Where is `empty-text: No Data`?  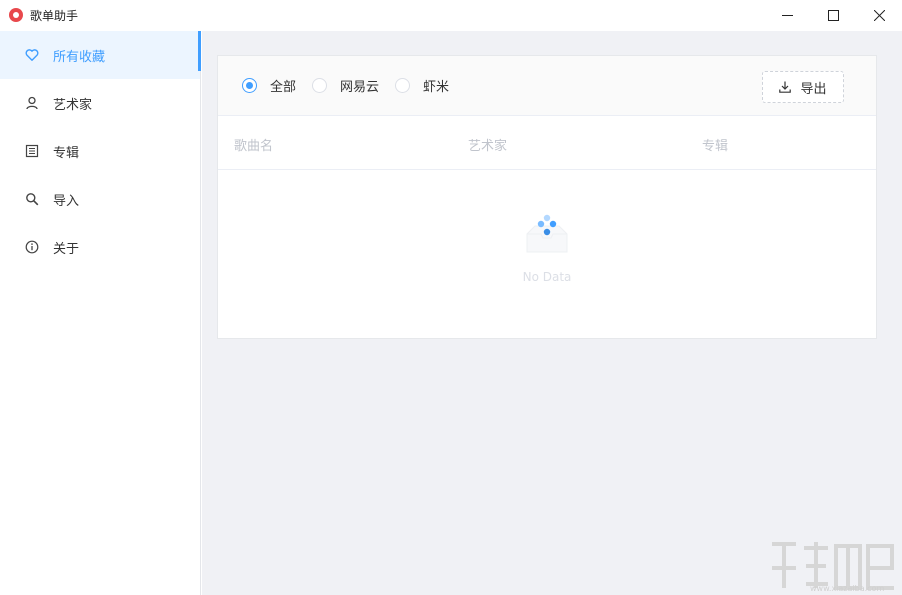 empty-text: No Data is located at coordinates (547, 277).